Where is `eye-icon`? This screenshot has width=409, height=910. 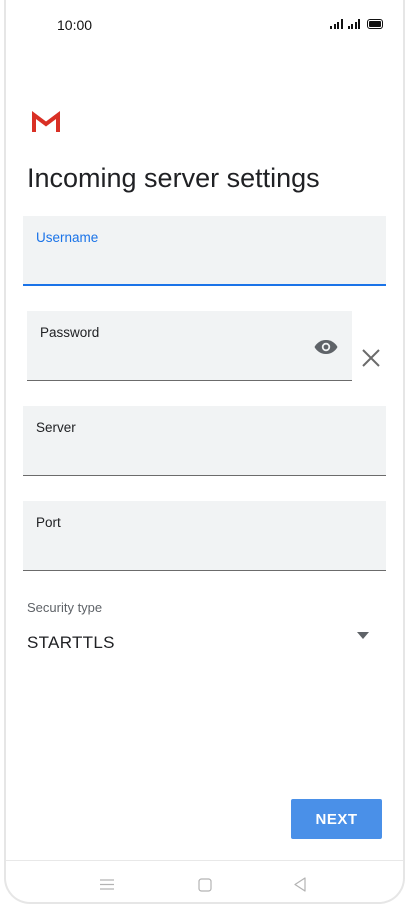 eye-icon is located at coordinates (326, 347).